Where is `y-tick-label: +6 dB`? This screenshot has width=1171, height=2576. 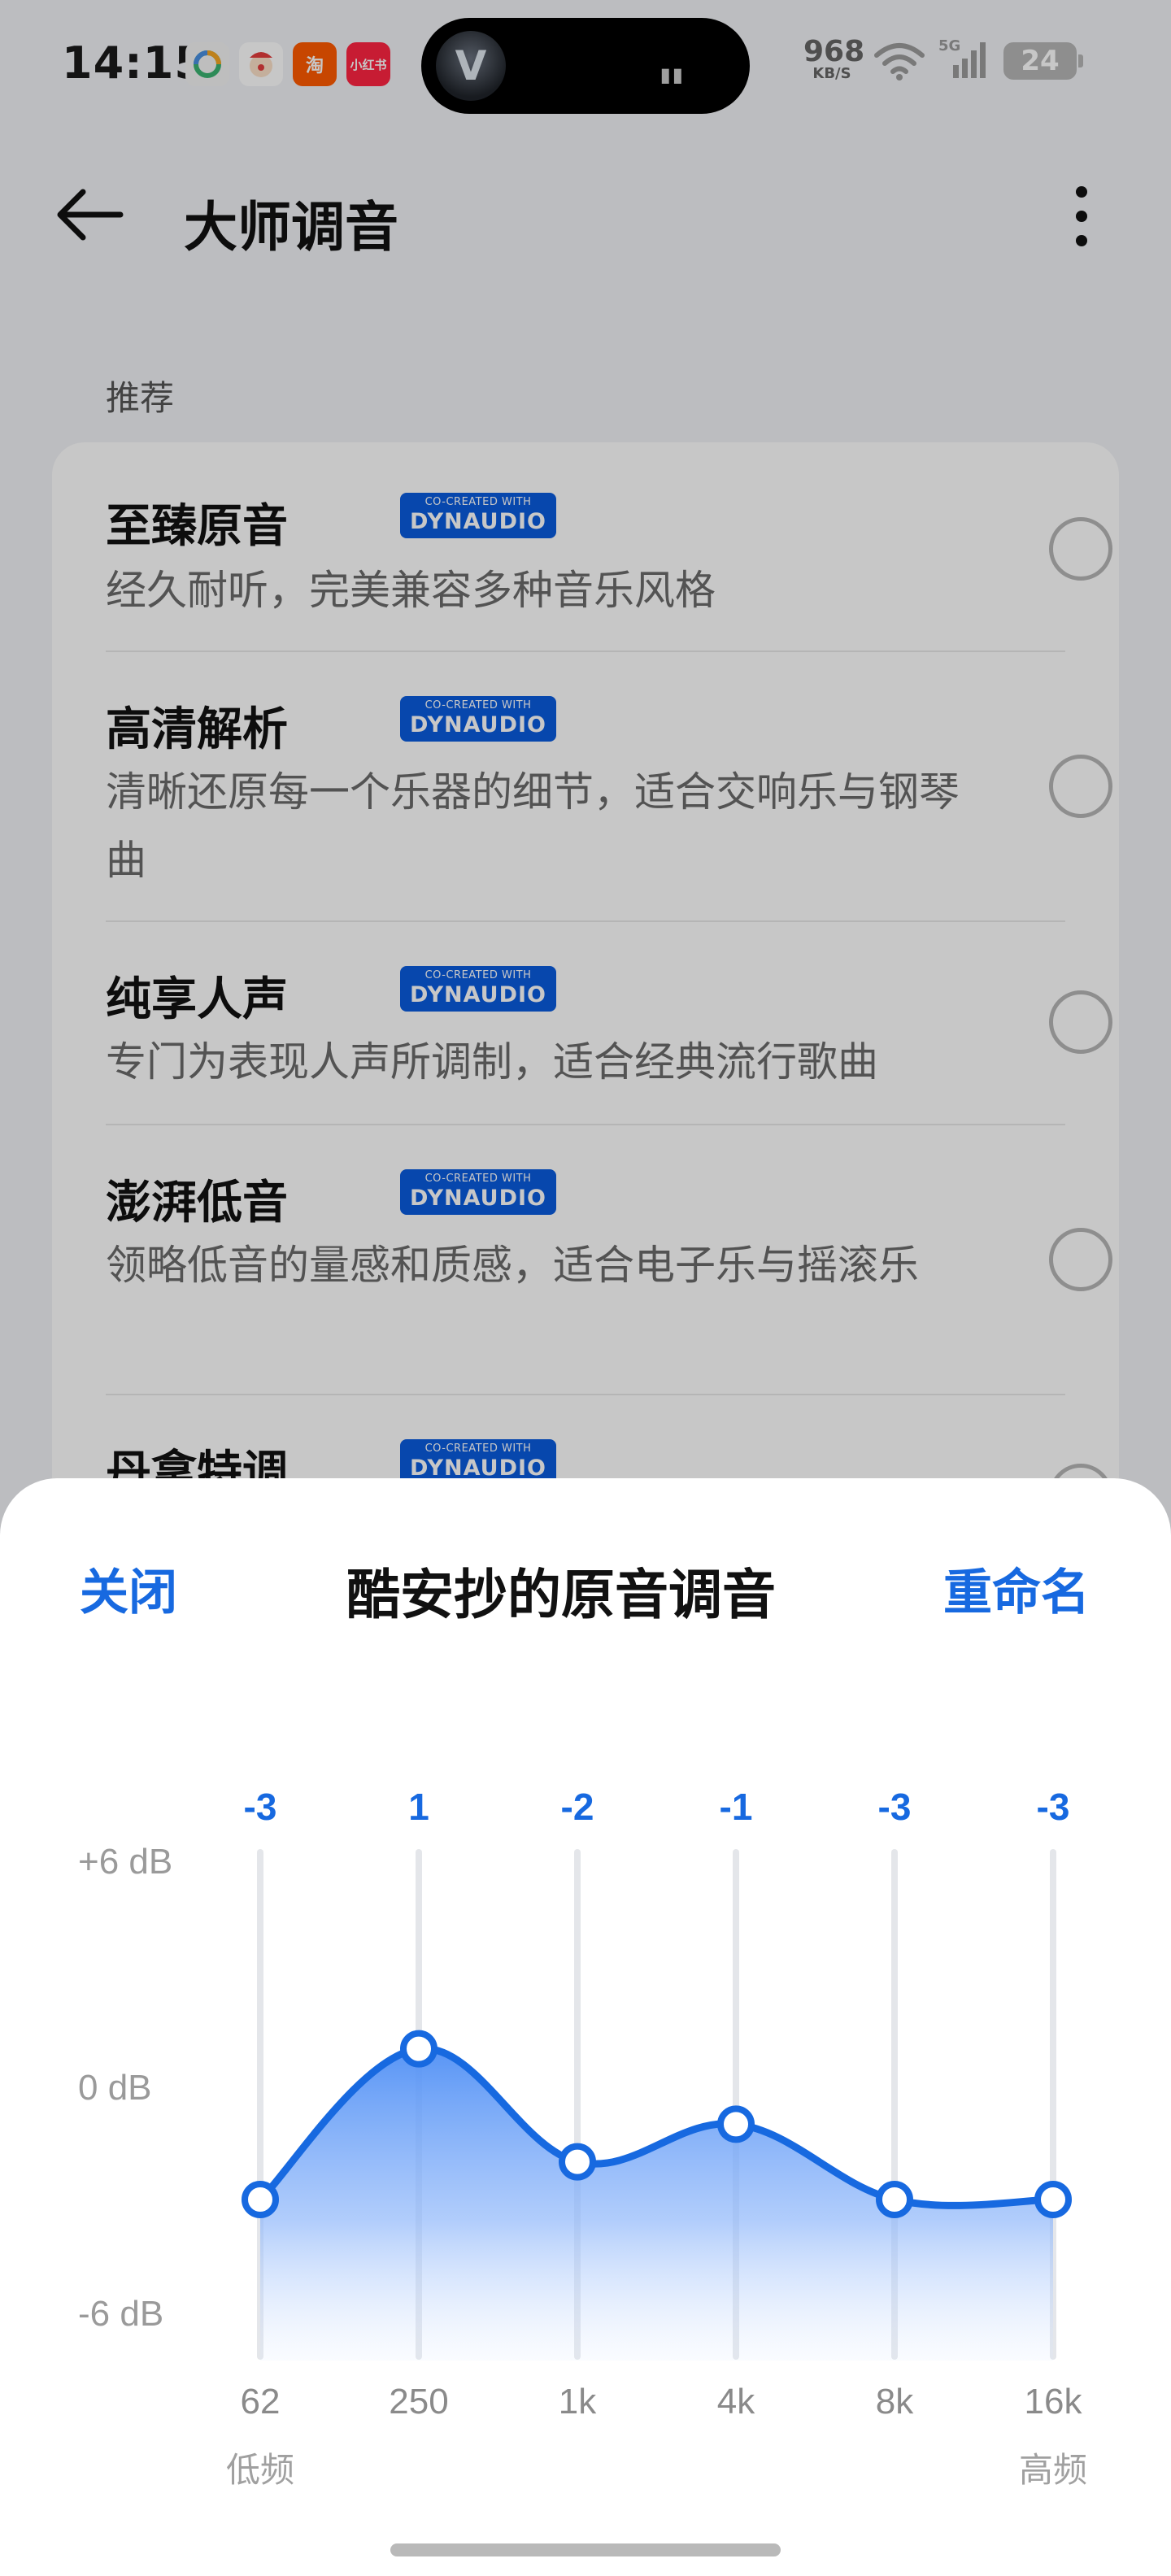
y-tick-label: +6 dB is located at coordinates (125, 1862).